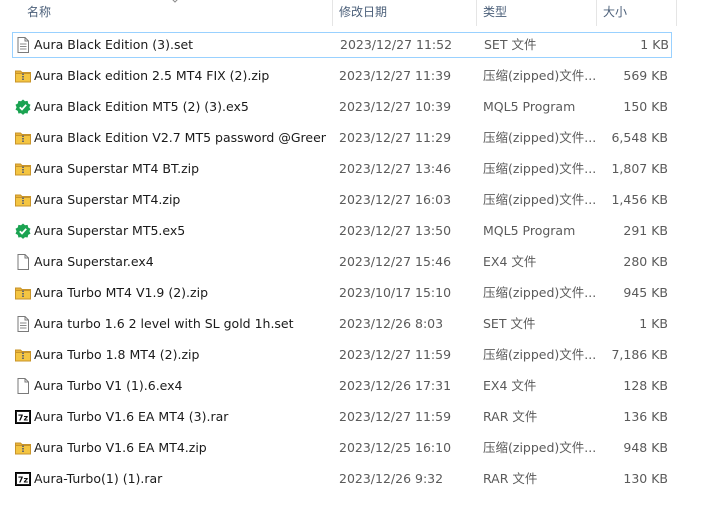  What do you see at coordinates (395, 137) in the screenshot?
I see `file-date-modified: 2023/12/27 11:29` at bounding box center [395, 137].